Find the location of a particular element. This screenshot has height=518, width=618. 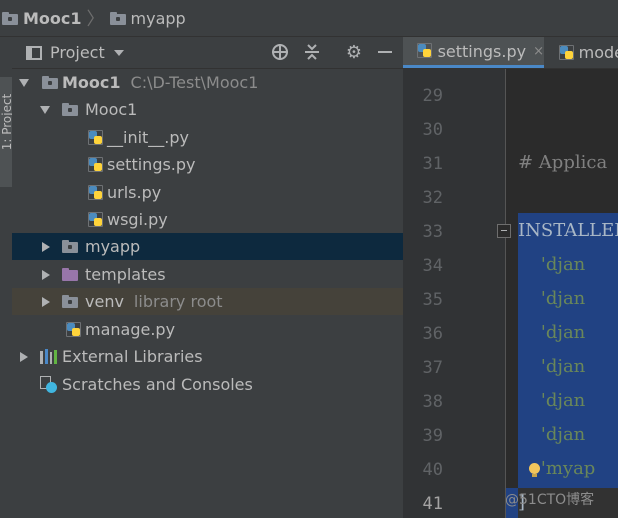

project-tool-tab: 1: Project is located at coordinates (7, 132).